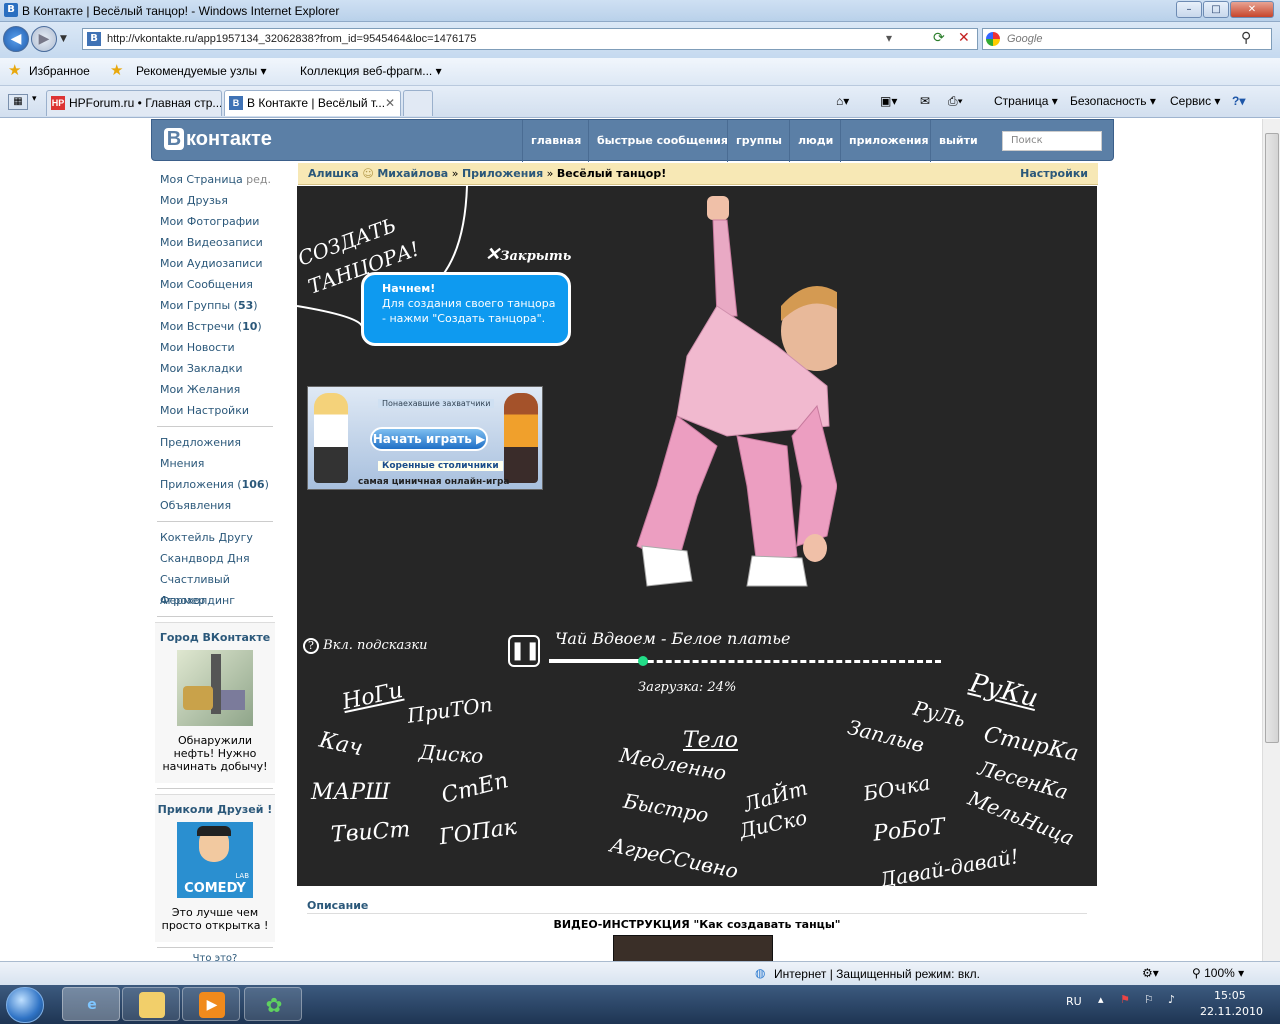 Image resolution: width=1280 pixels, height=1024 pixels. I want to click on new-tab-button, so click(418, 103).